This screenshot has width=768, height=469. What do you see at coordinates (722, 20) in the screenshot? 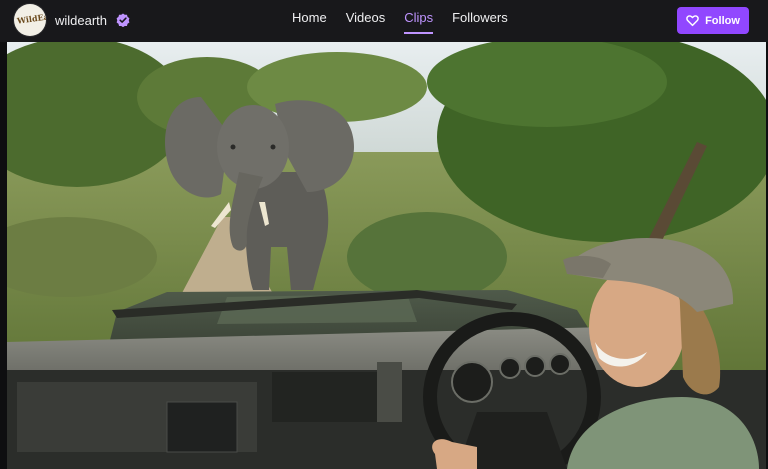
I see `follow-button-label: Follow` at bounding box center [722, 20].